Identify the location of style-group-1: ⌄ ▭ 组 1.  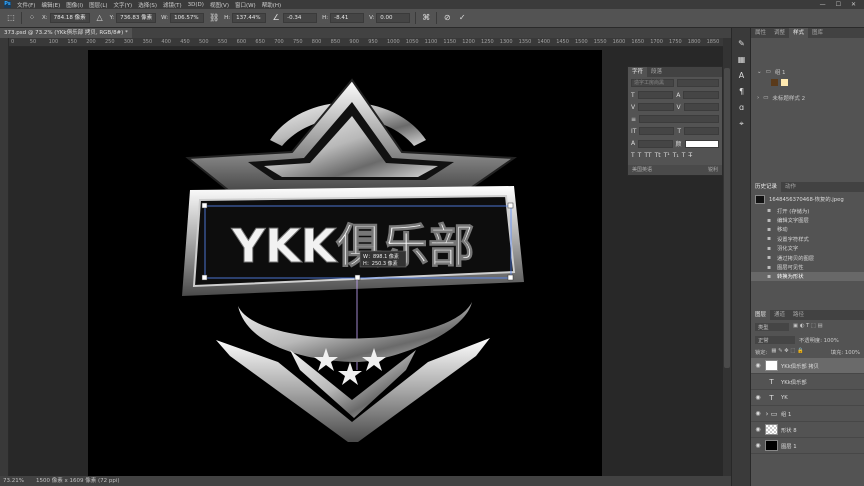
(807, 57).